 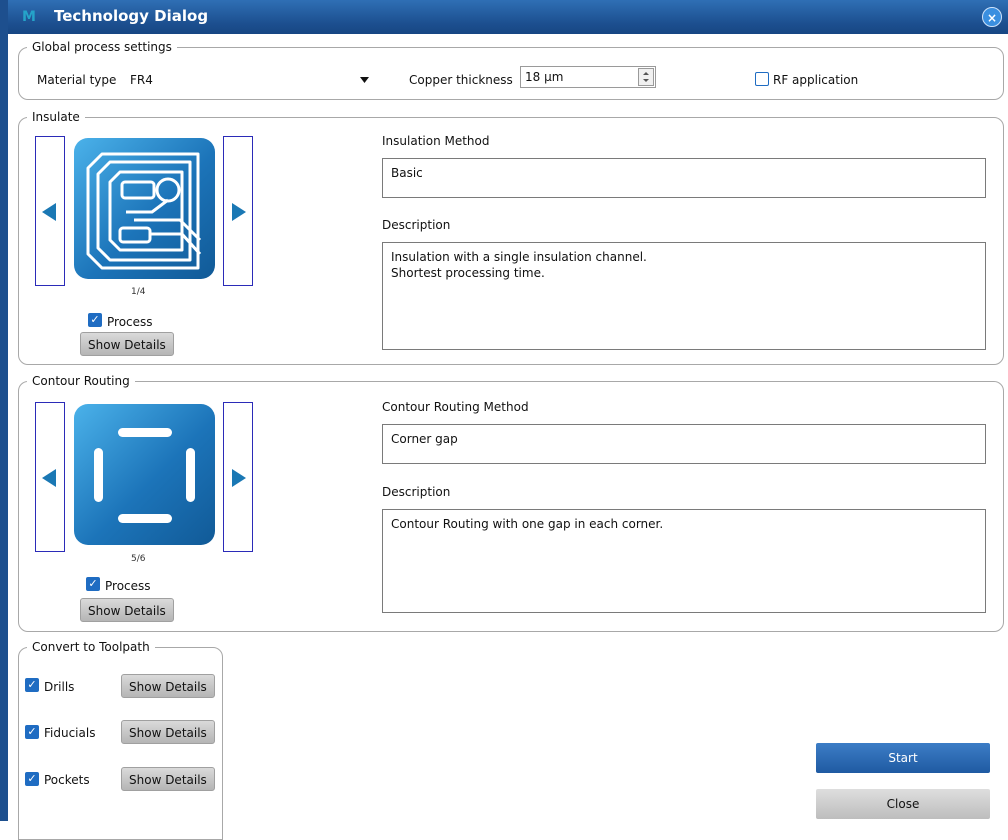 I want to click on material-type-label: Material type, so click(x=77, y=80).